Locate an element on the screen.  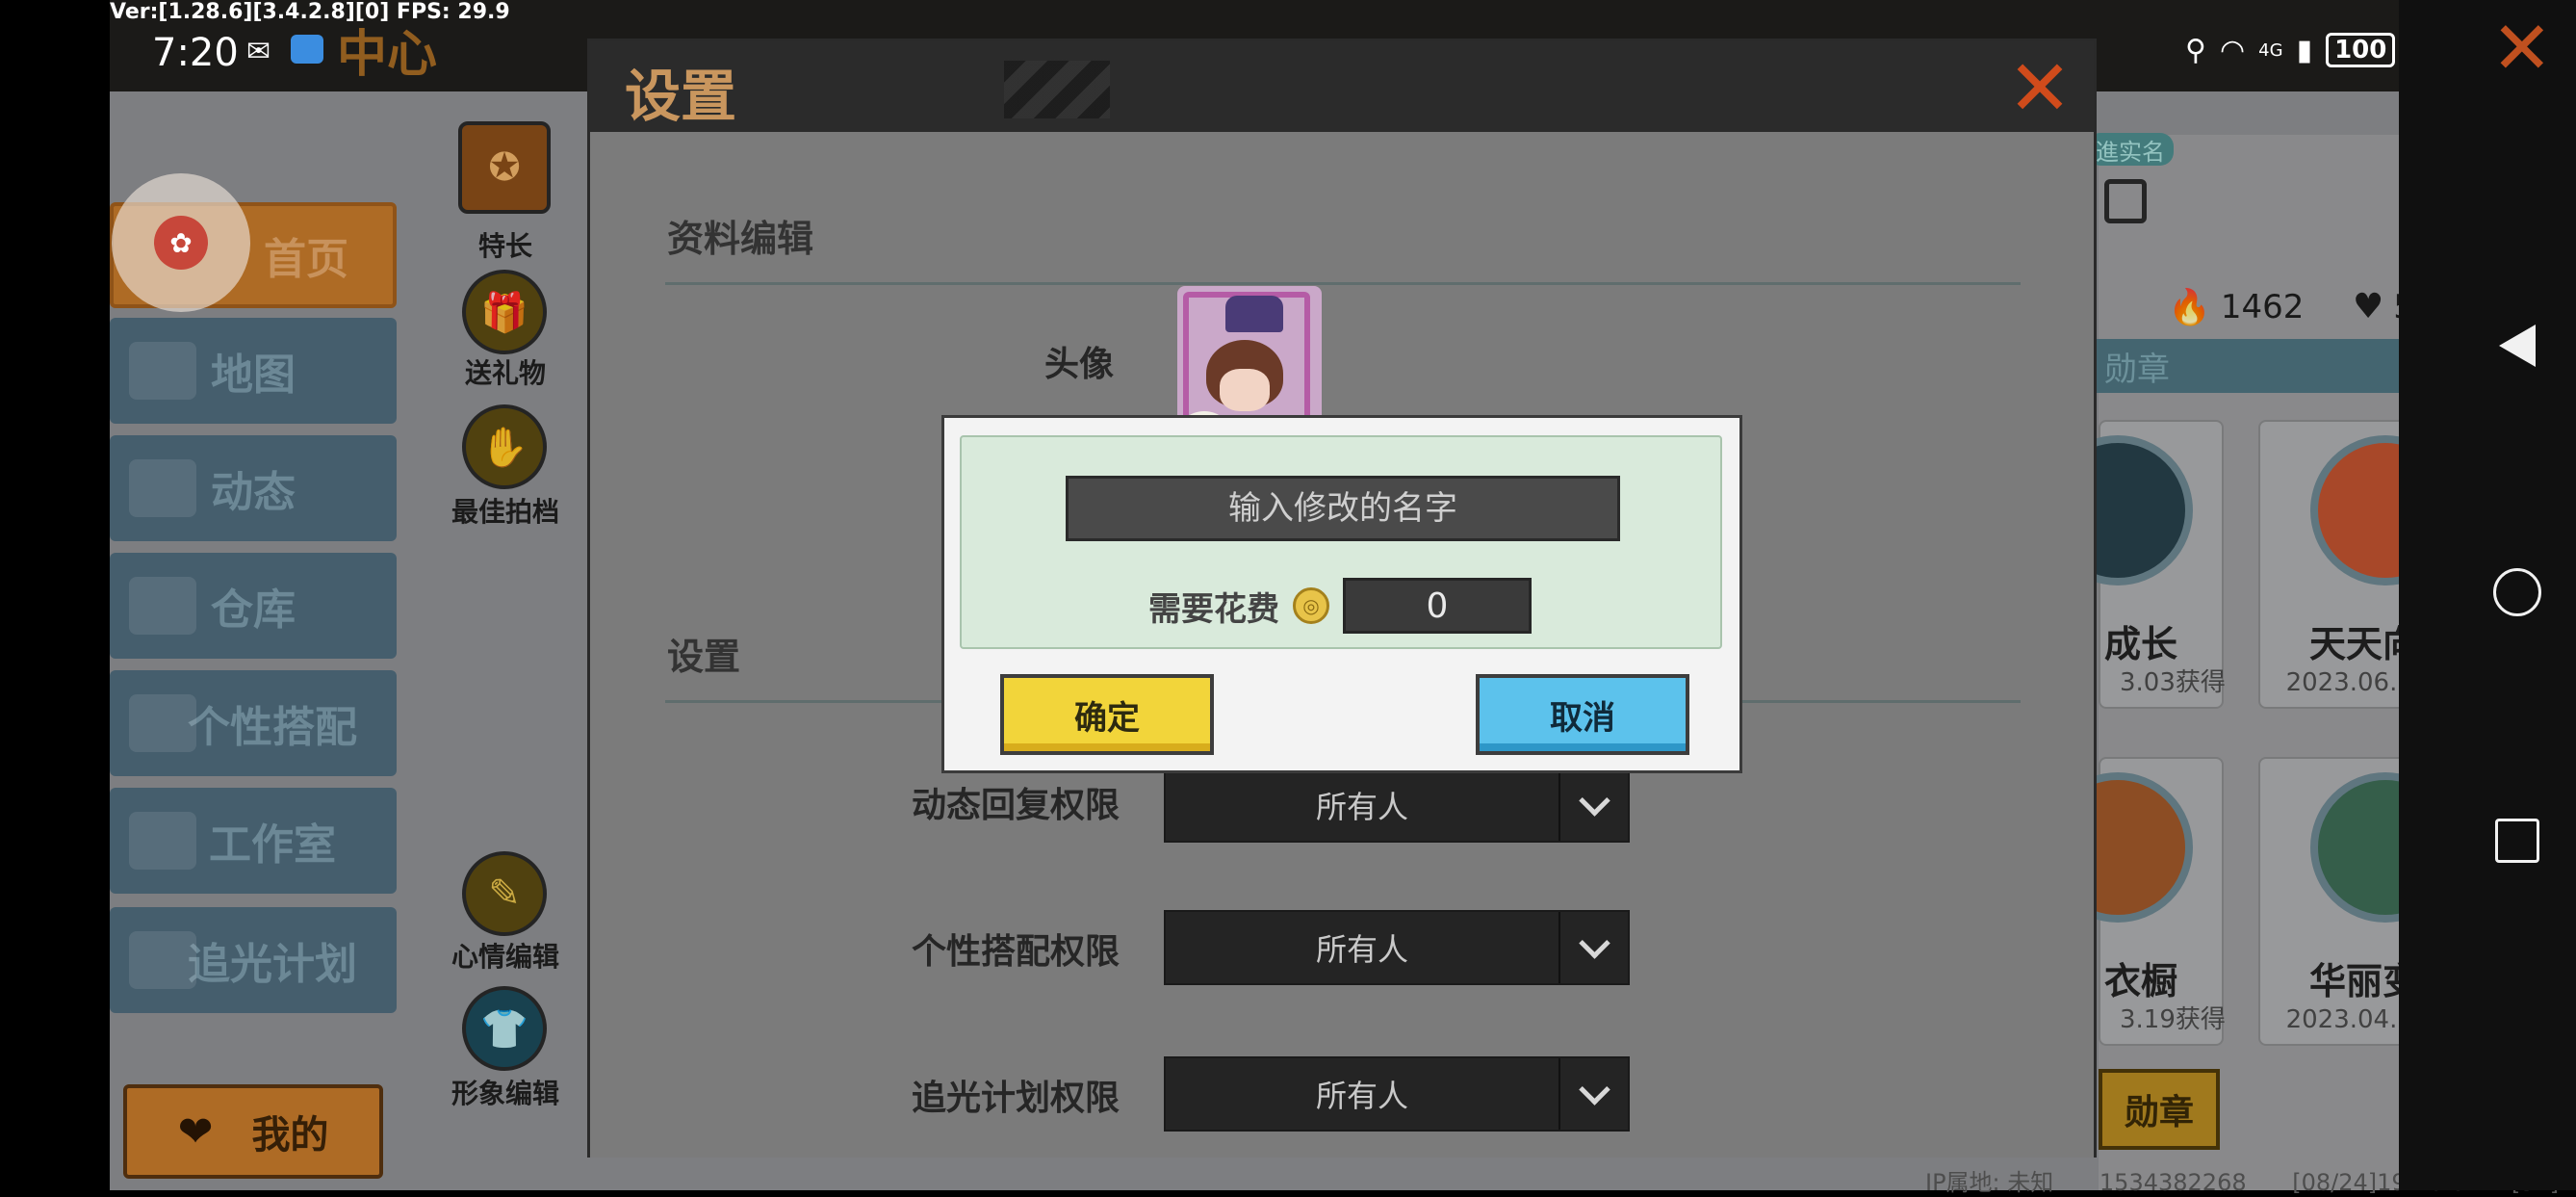
clock: 7:20 is located at coordinates (196, 53).